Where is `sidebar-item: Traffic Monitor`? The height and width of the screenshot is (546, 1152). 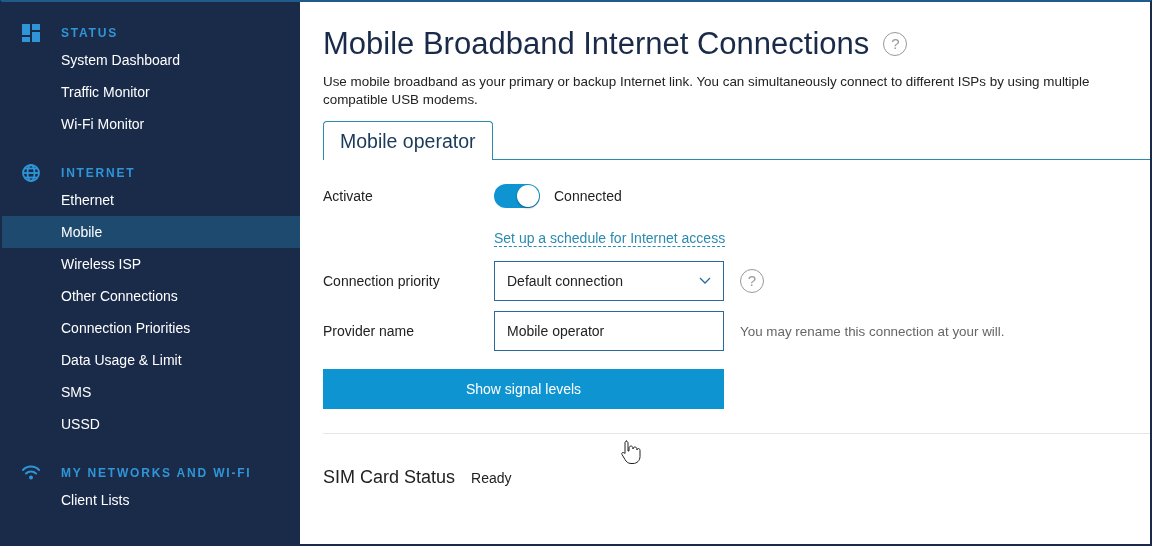 sidebar-item: Traffic Monitor is located at coordinates (151, 92).